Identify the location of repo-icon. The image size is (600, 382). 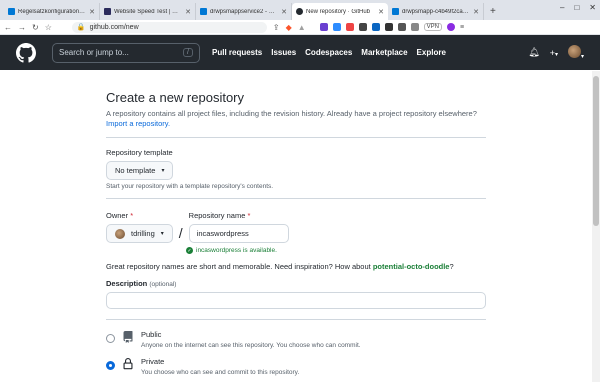
(128, 337).